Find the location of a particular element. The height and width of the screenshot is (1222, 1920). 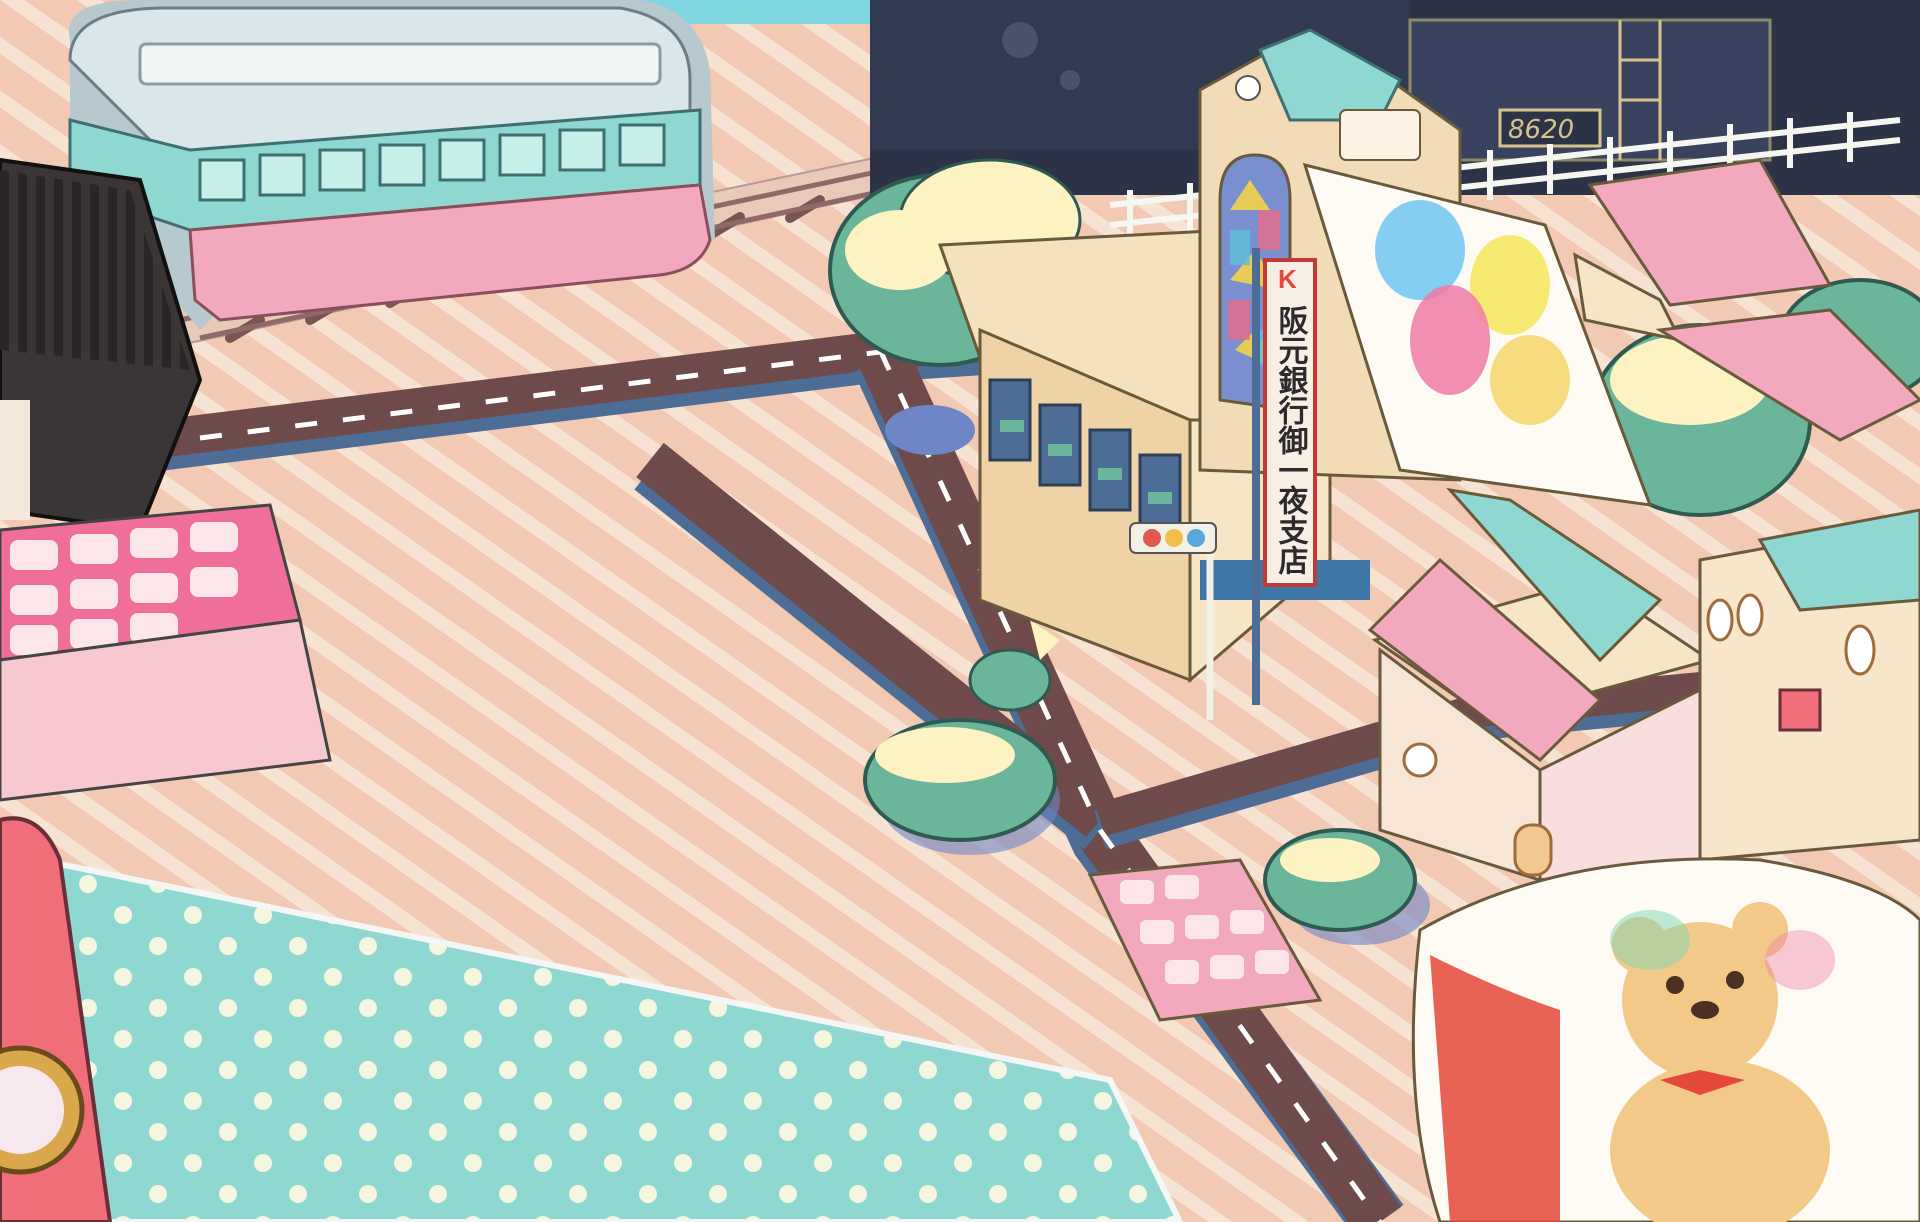

bank-sign-line-2: 御一夜支店 is located at coordinates (1291, 500).